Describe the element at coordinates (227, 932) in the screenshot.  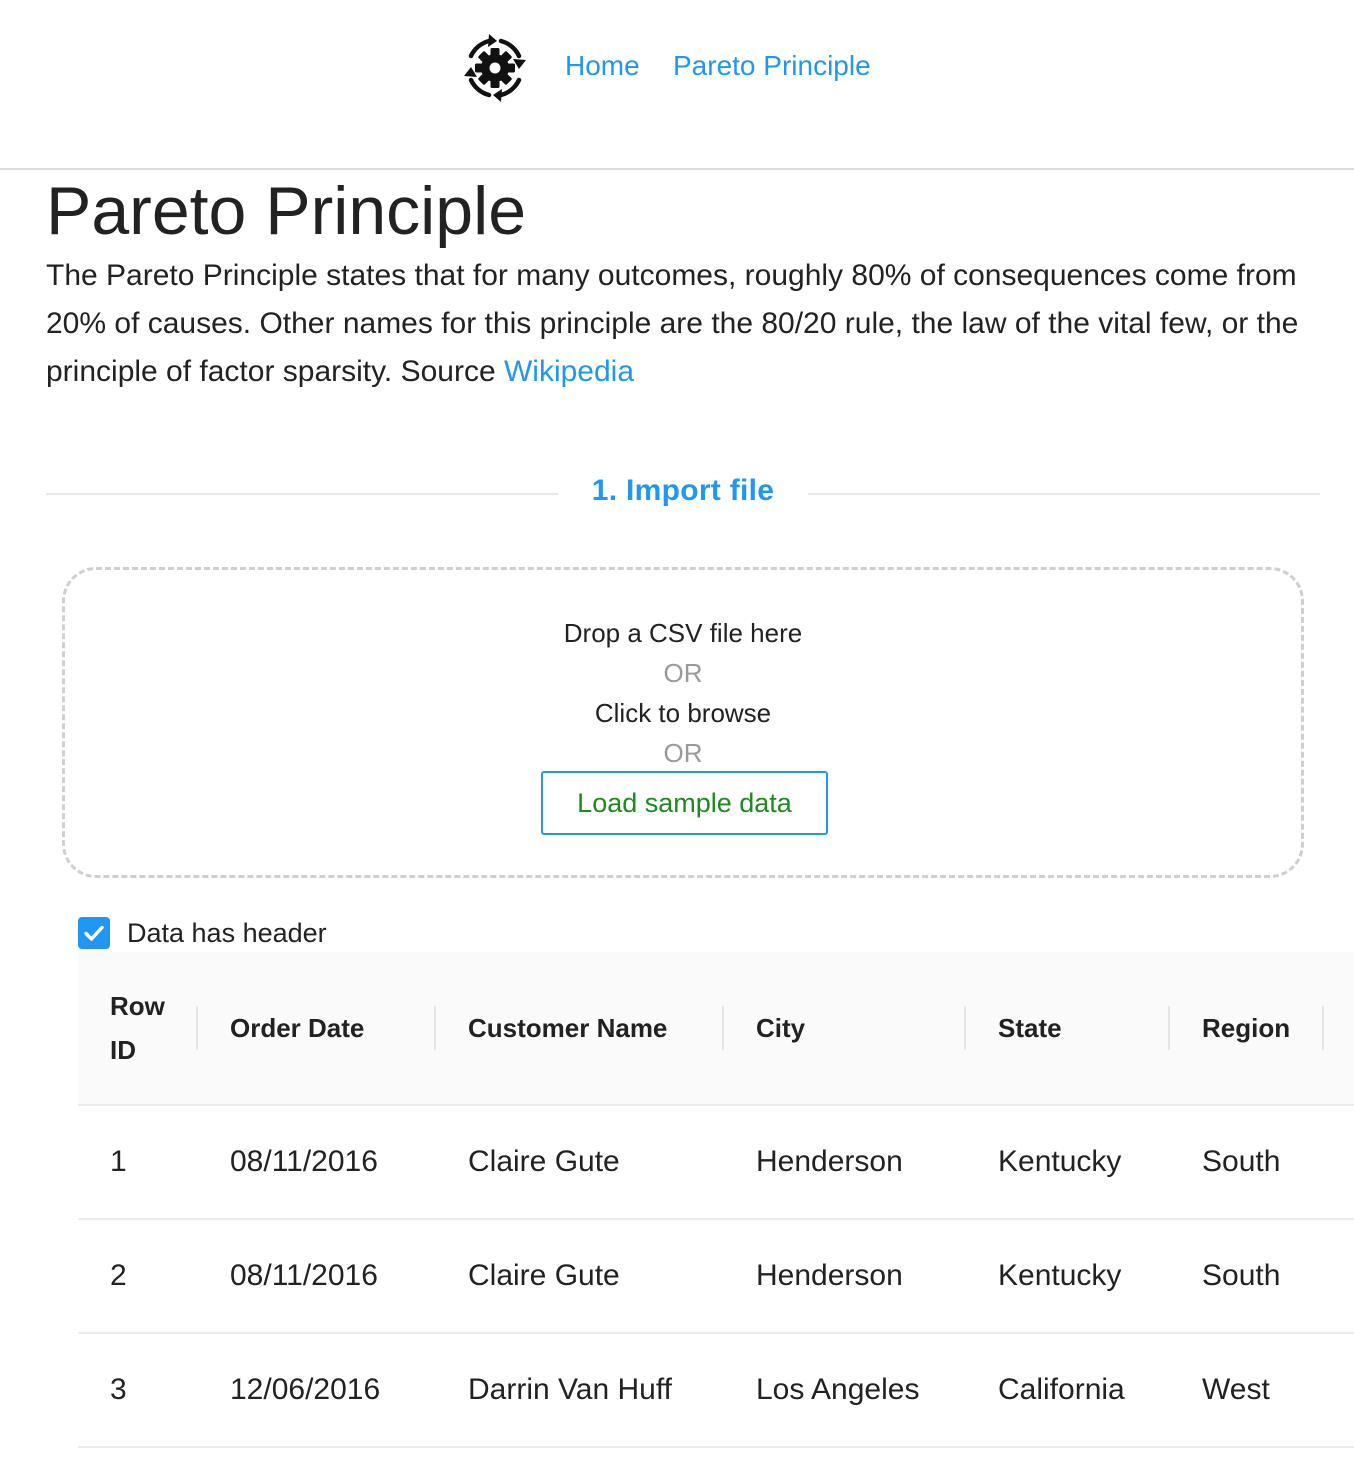
I see `header-checkbox-label: Data has header` at that location.